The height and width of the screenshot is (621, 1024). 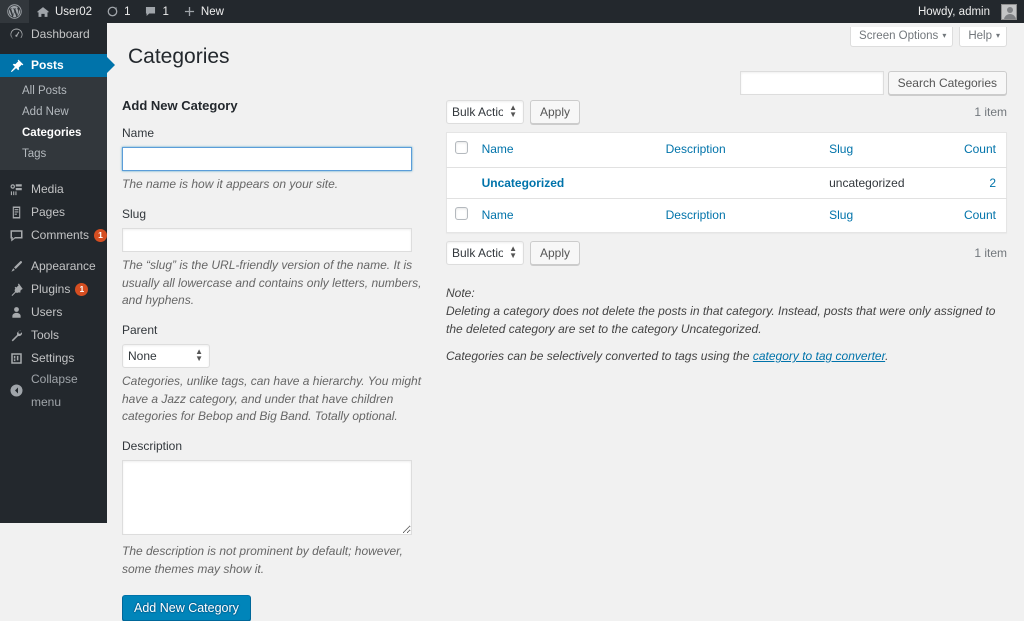 What do you see at coordinates (738, 182) in the screenshot?
I see `row-description-cell` at bounding box center [738, 182].